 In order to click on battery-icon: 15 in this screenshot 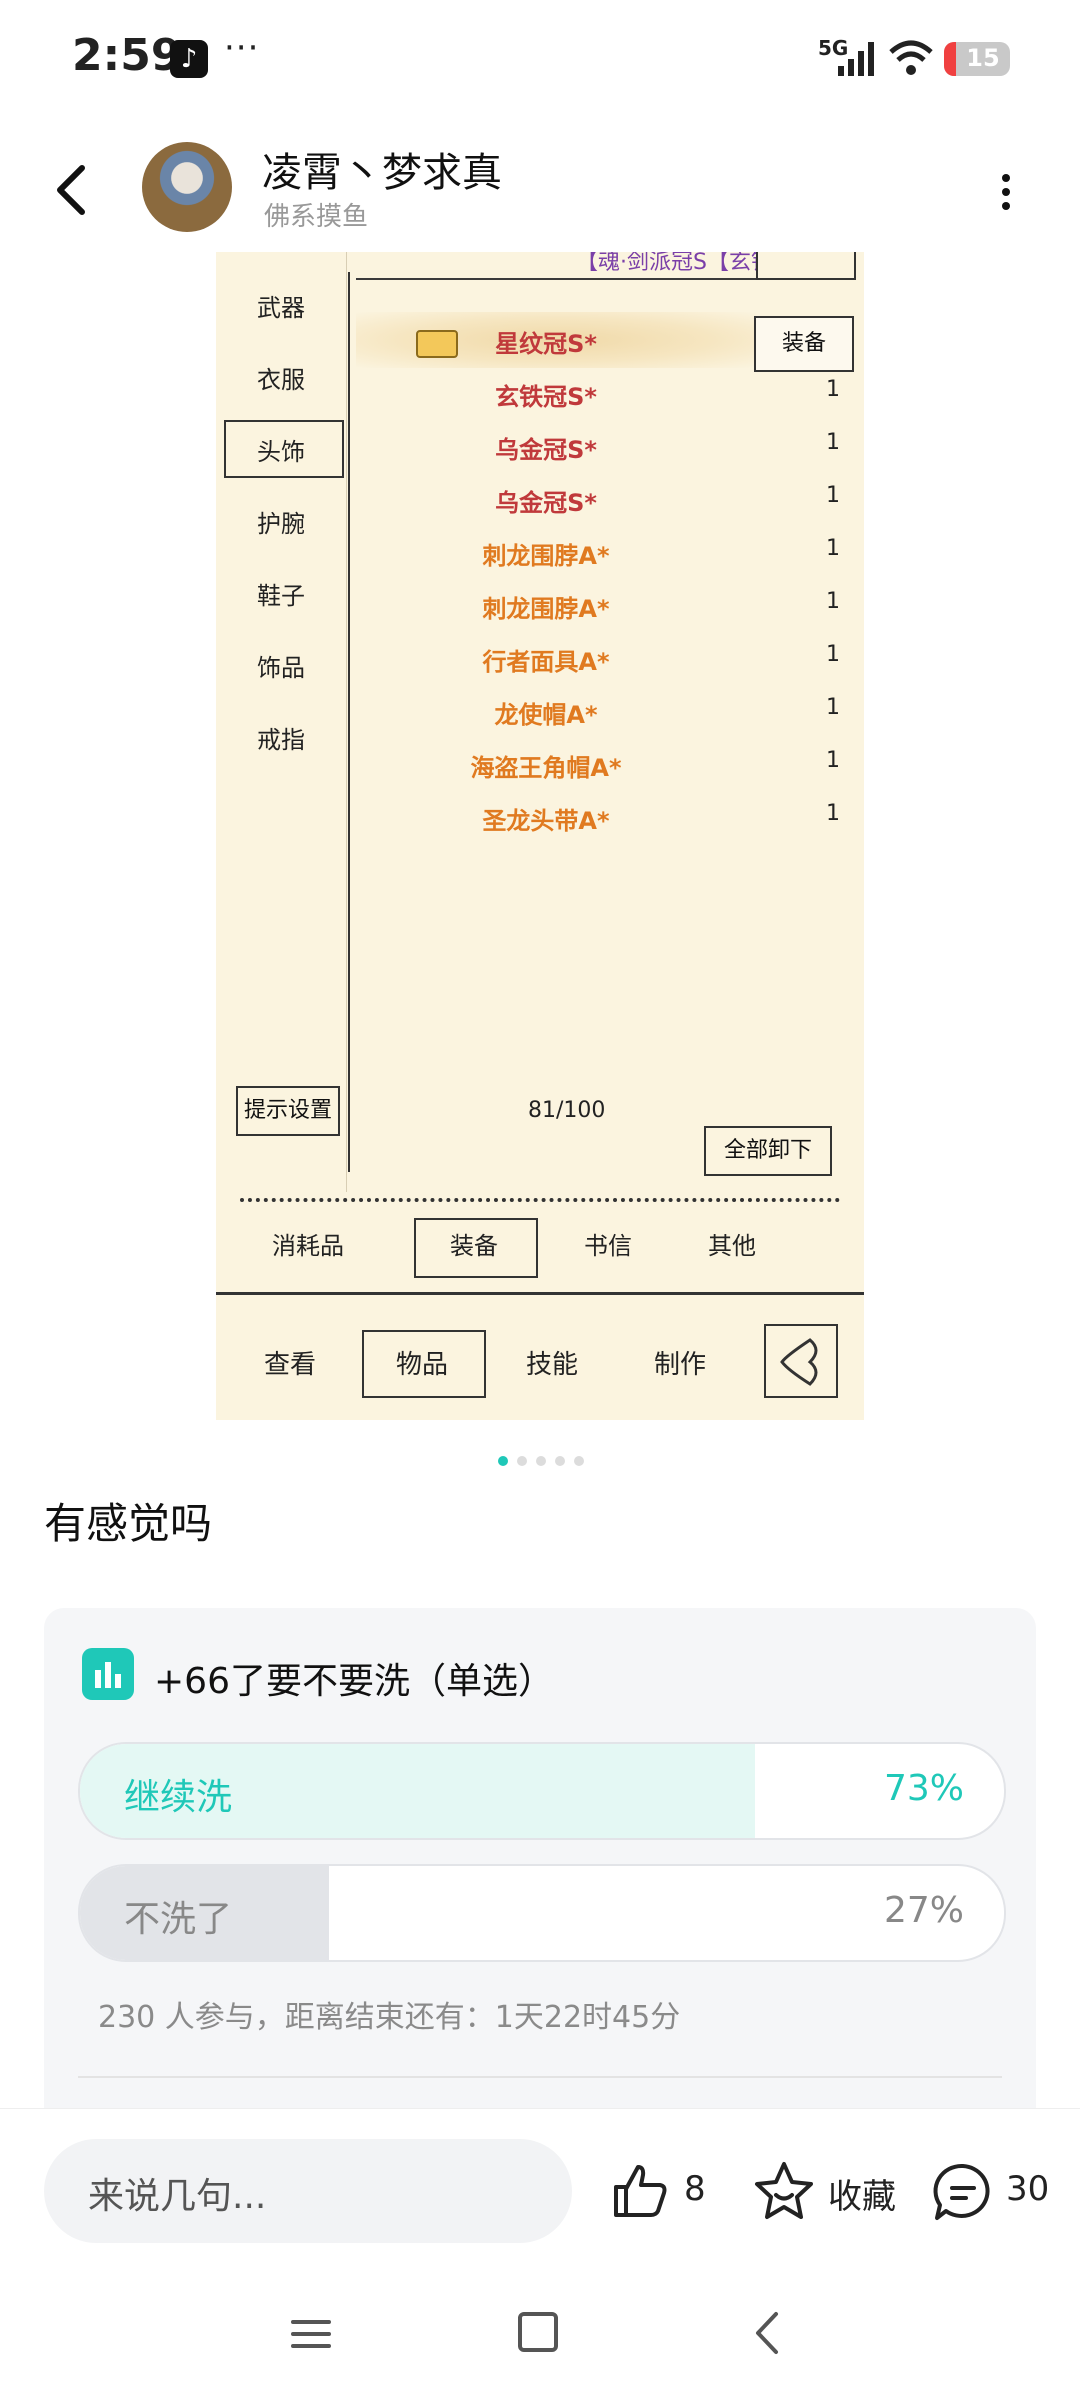, I will do `click(977, 59)`.